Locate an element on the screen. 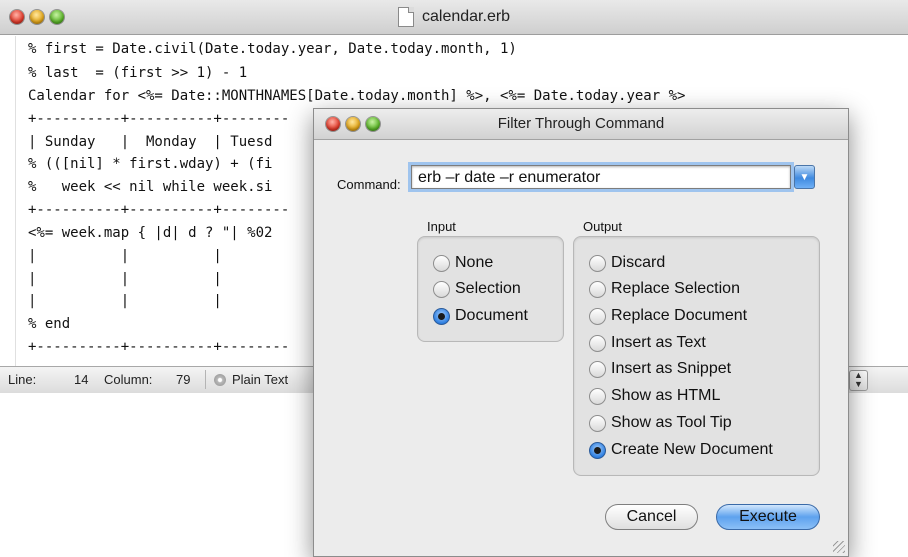  minimize-icon is located at coordinates (37, 17).